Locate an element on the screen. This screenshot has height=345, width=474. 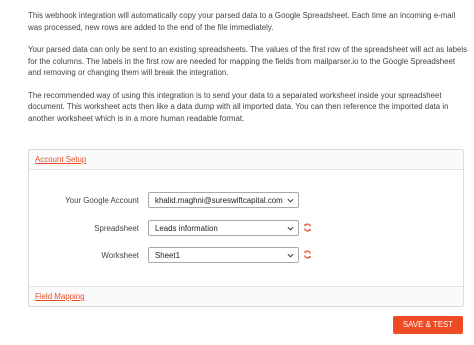
worksheet-value: Sheet1 is located at coordinates (168, 255).